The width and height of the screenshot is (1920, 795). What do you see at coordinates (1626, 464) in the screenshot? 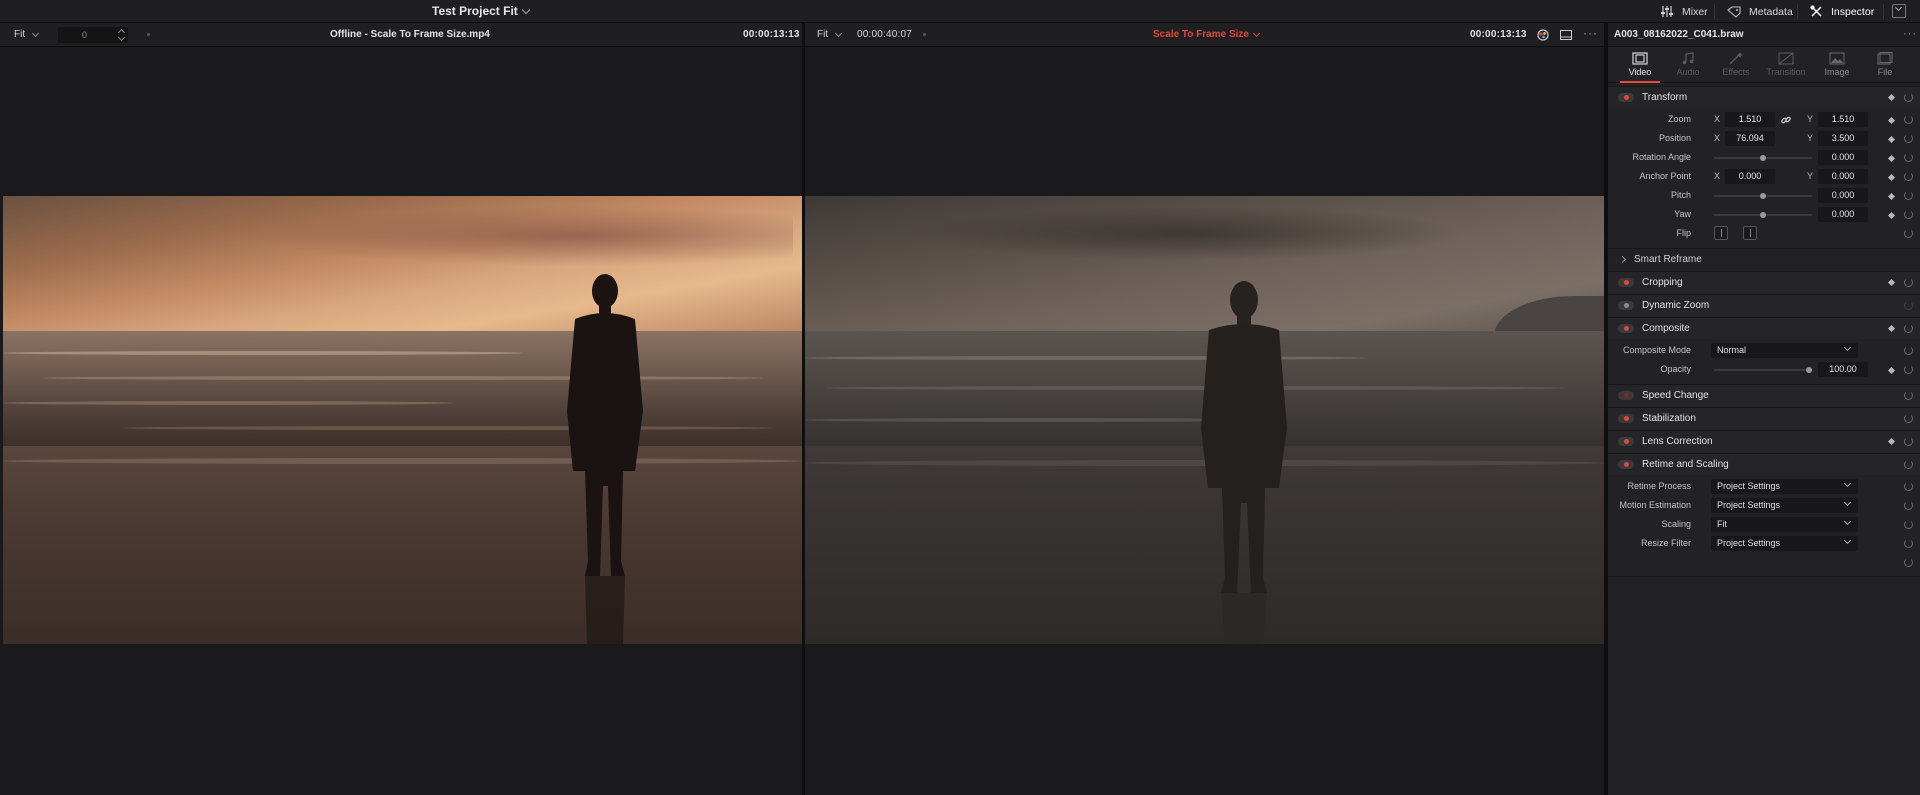
I see `retime-toggle` at bounding box center [1626, 464].